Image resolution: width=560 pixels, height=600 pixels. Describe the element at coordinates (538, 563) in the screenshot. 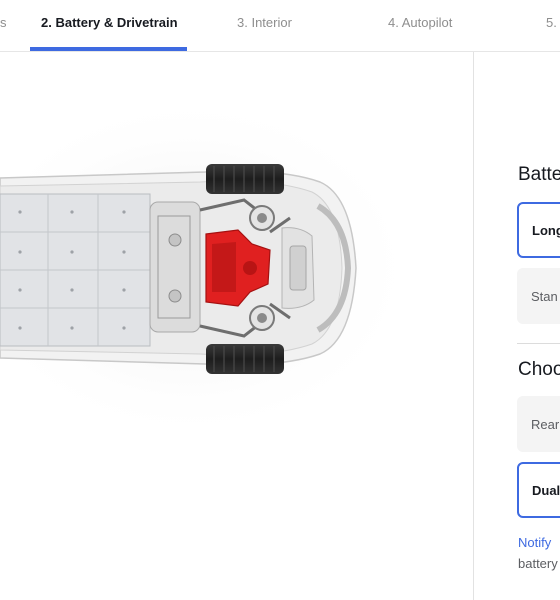

I see `notify-description: battery` at that location.